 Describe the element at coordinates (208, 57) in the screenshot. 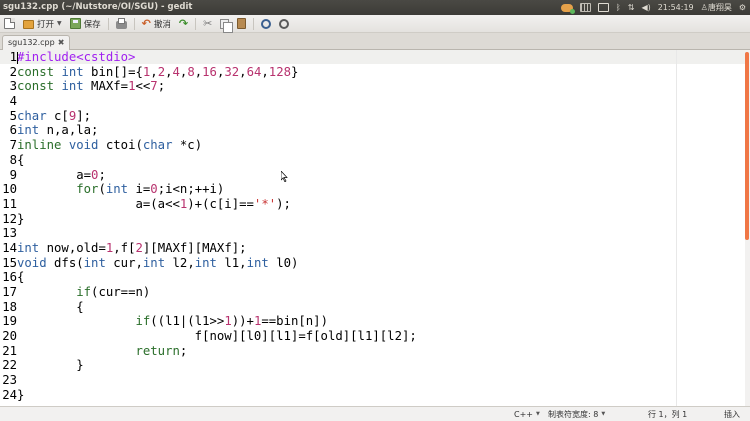

I see `code-line: 1 #include<cstdio>` at that location.